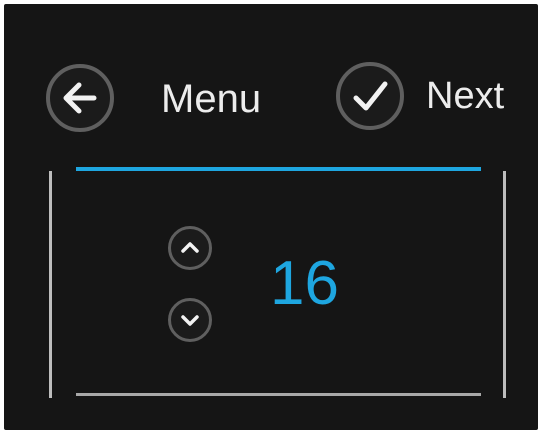 The image size is (542, 434). Describe the element at coordinates (504, 284) in the screenshot. I see `value-frame-right-border` at that location.